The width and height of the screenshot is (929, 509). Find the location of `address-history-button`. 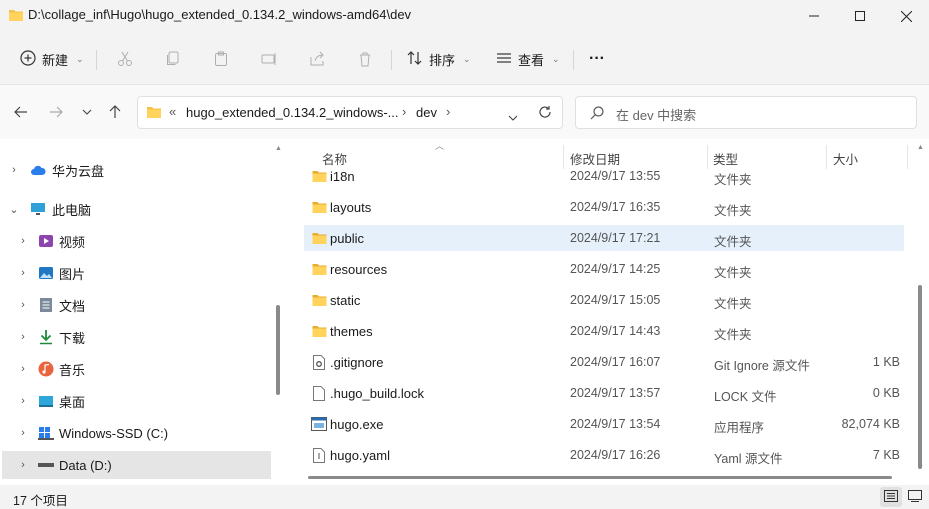

address-history-button is located at coordinates (513, 116).